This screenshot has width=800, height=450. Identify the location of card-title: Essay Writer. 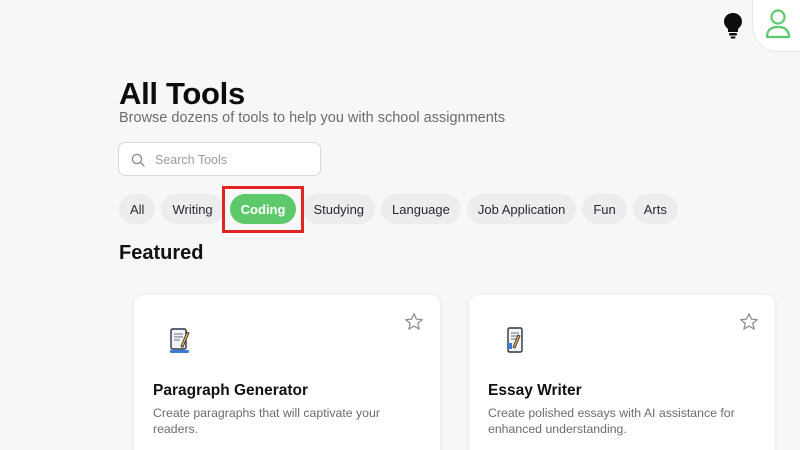
(535, 390).